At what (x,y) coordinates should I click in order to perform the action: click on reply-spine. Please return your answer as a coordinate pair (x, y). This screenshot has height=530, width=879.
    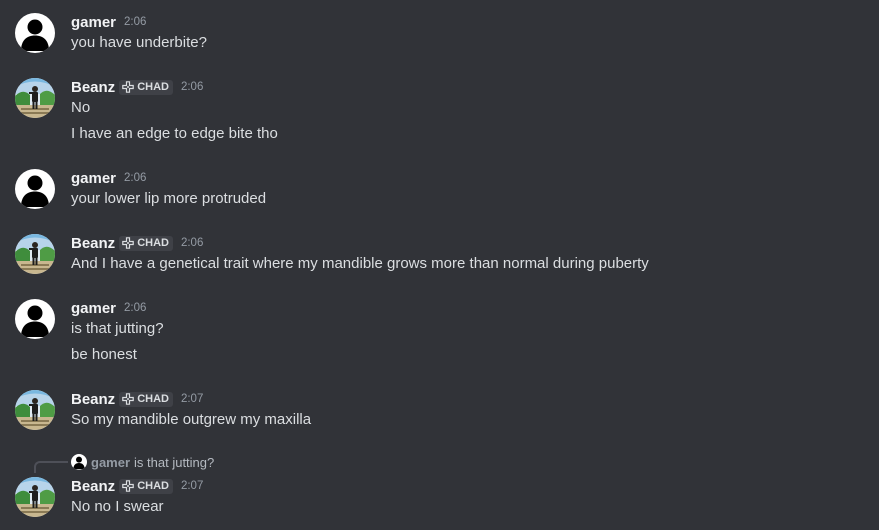
    Looking at the image, I should click on (51, 467).